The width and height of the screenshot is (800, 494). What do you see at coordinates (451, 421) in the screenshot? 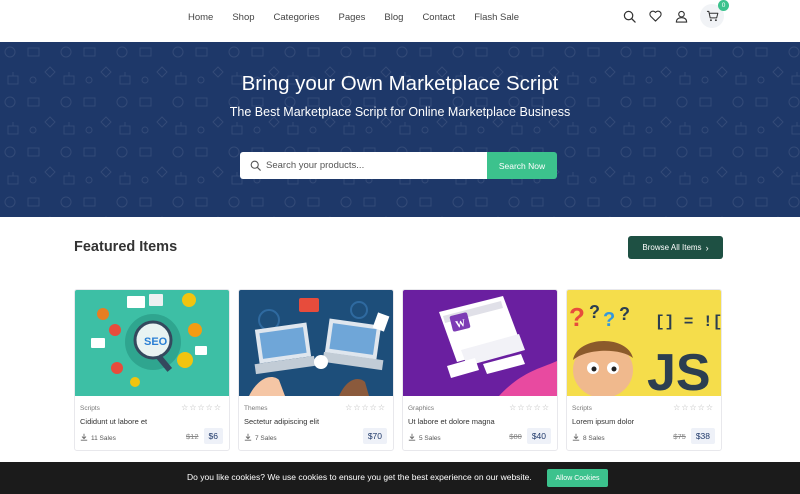
I see `product-name: Ut labore et dolore magna` at bounding box center [451, 421].